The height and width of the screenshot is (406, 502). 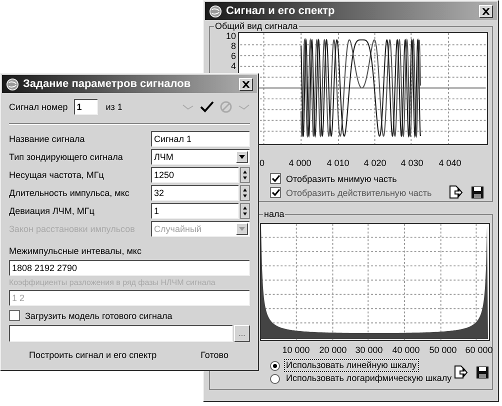 I want to click on checkmark-icon, so click(x=207, y=107).